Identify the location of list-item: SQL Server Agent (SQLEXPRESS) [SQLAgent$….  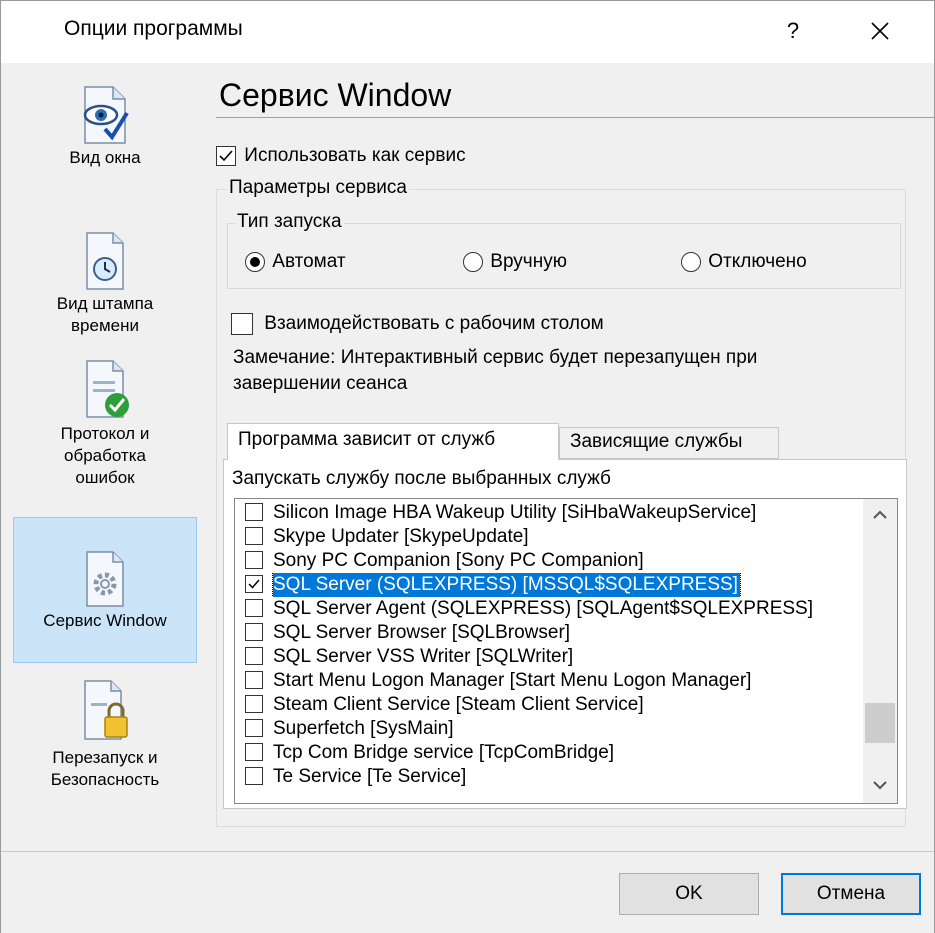
(549, 609).